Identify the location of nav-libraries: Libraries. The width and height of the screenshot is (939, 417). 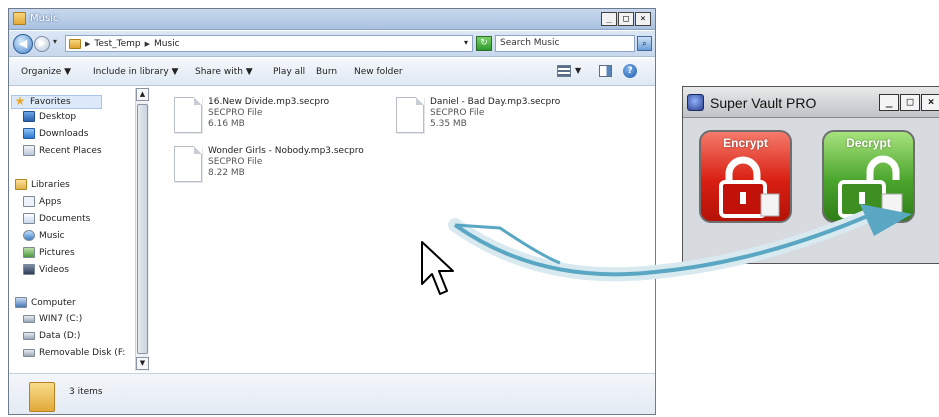
(42, 184).